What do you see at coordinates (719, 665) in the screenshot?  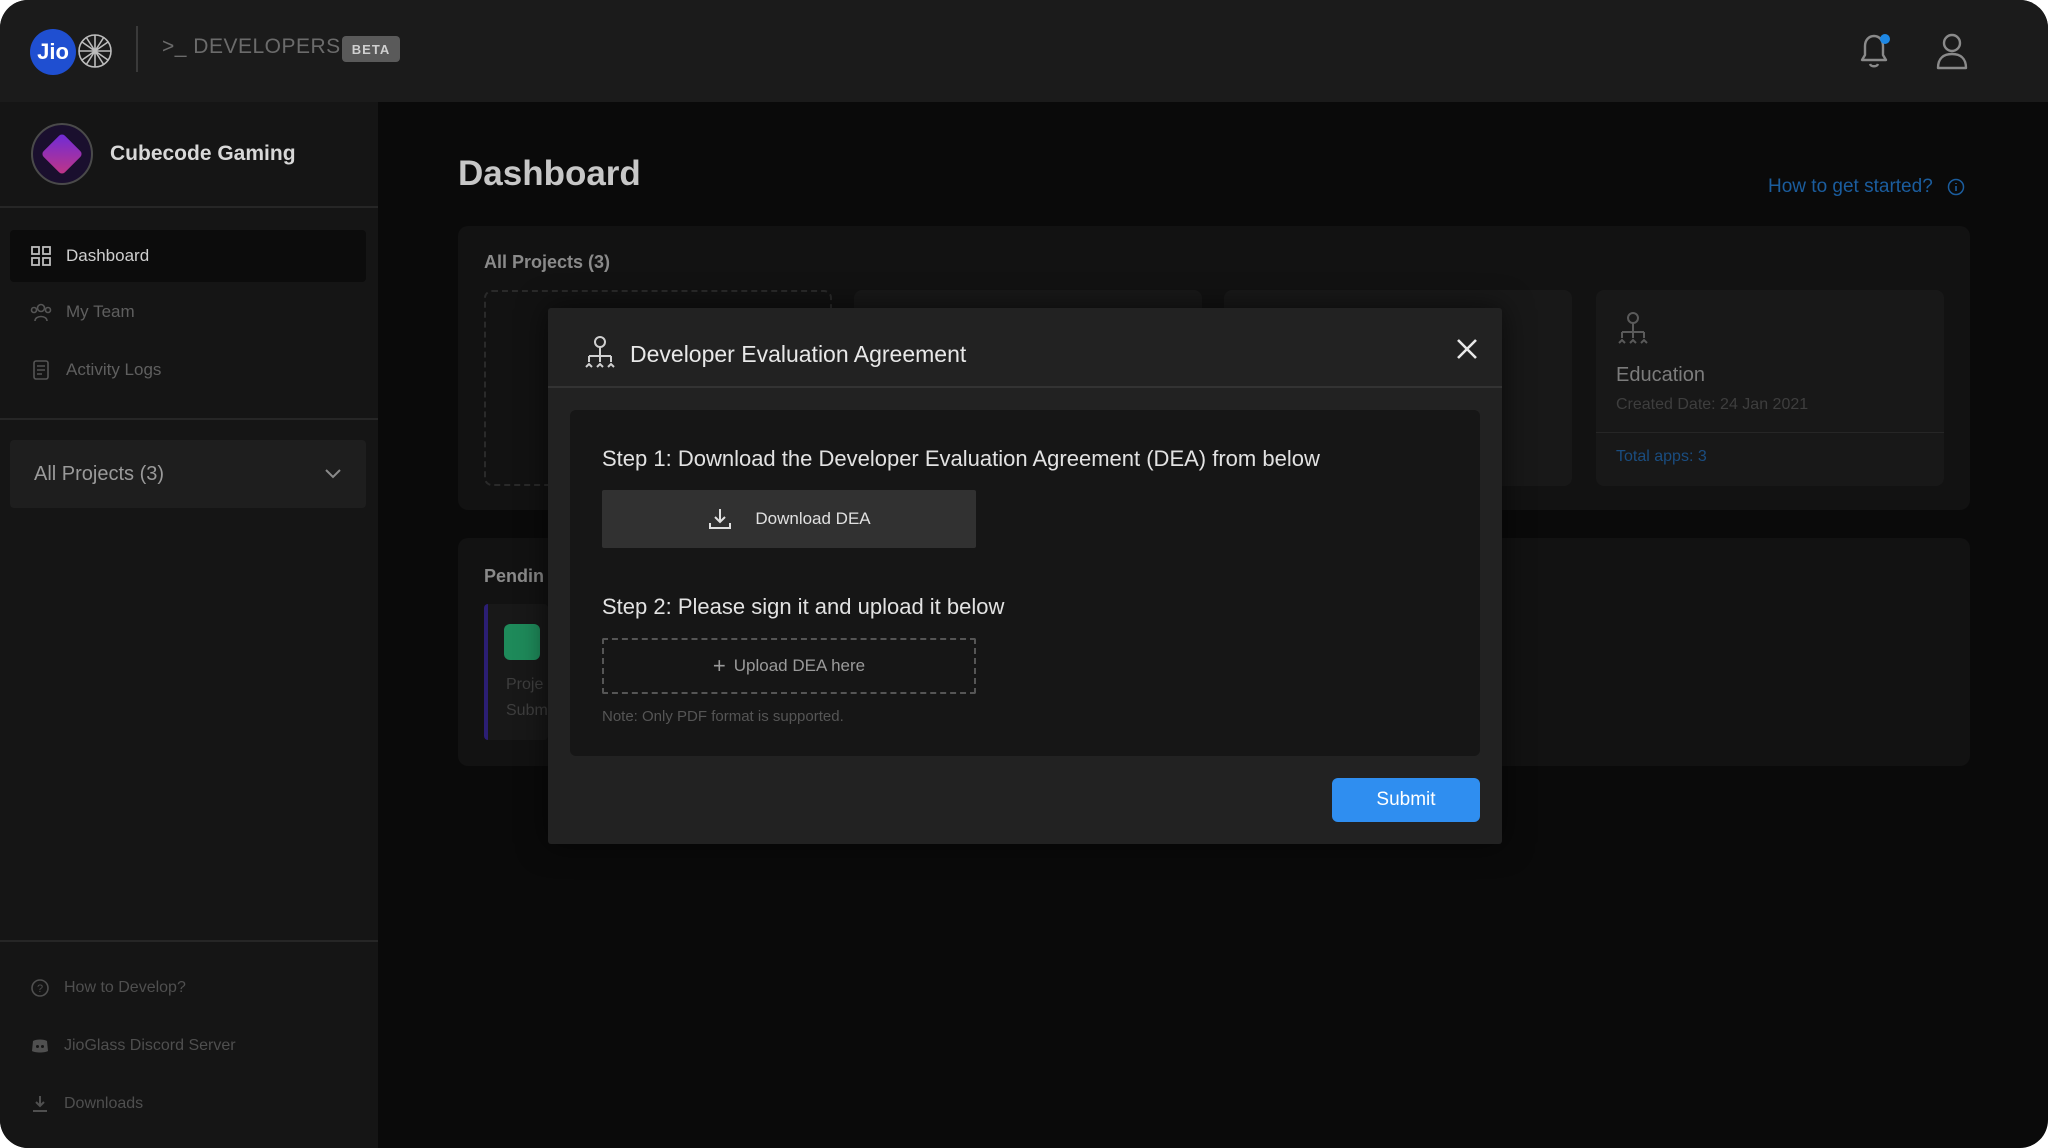 I see `plus-icon: +` at bounding box center [719, 665].